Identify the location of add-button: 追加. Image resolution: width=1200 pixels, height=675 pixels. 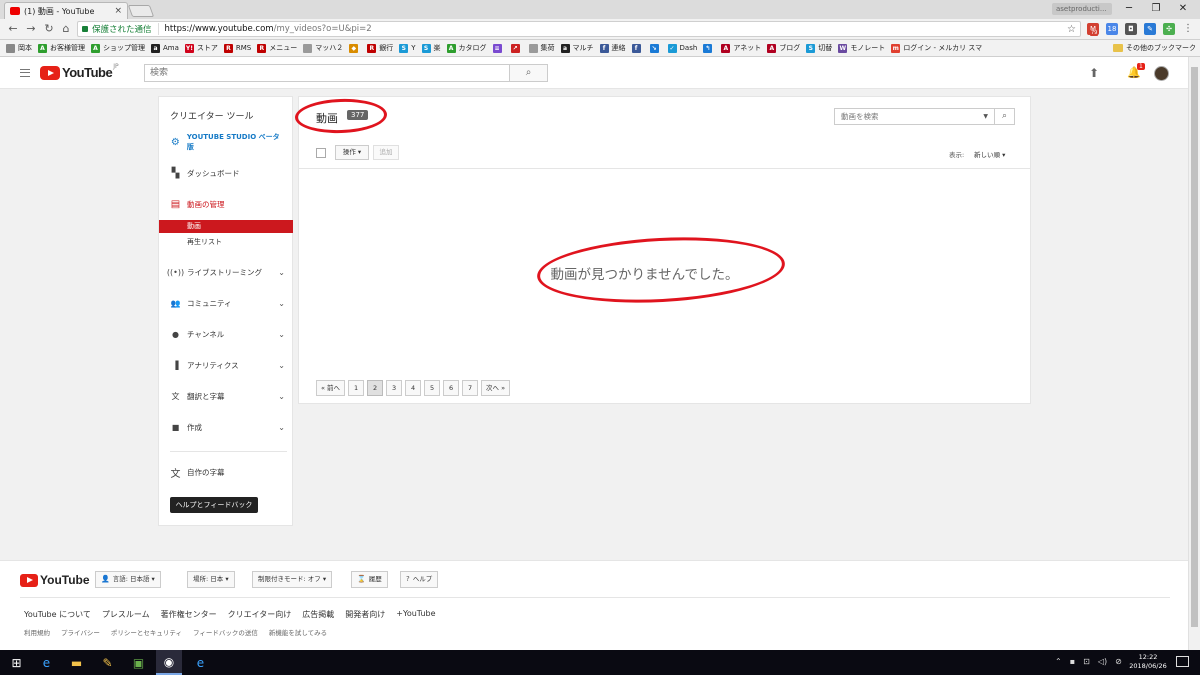
(386, 152).